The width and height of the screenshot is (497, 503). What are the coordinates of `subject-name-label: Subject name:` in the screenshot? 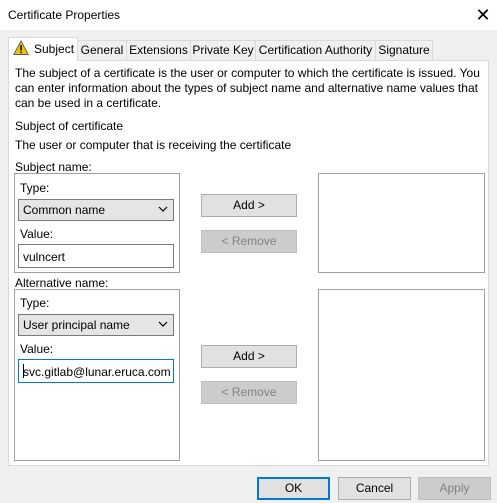 It's located at (53, 167).